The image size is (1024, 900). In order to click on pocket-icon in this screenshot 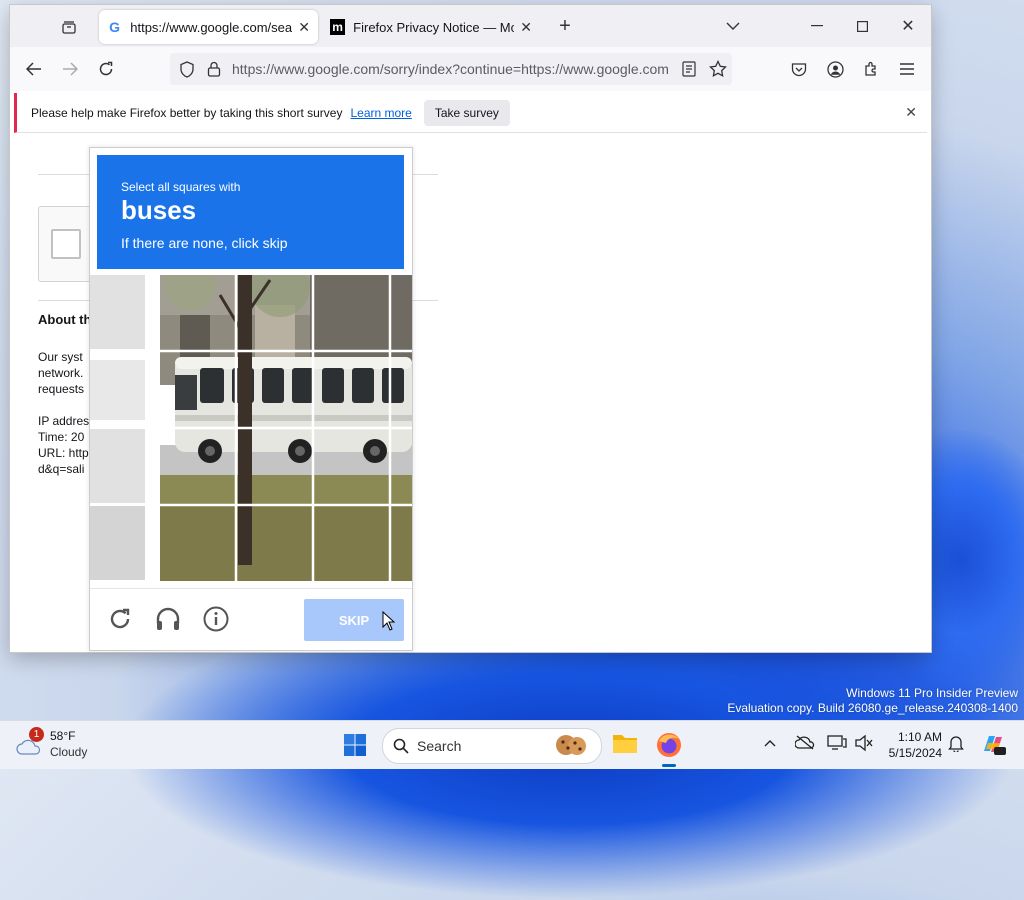, I will do `click(799, 69)`.